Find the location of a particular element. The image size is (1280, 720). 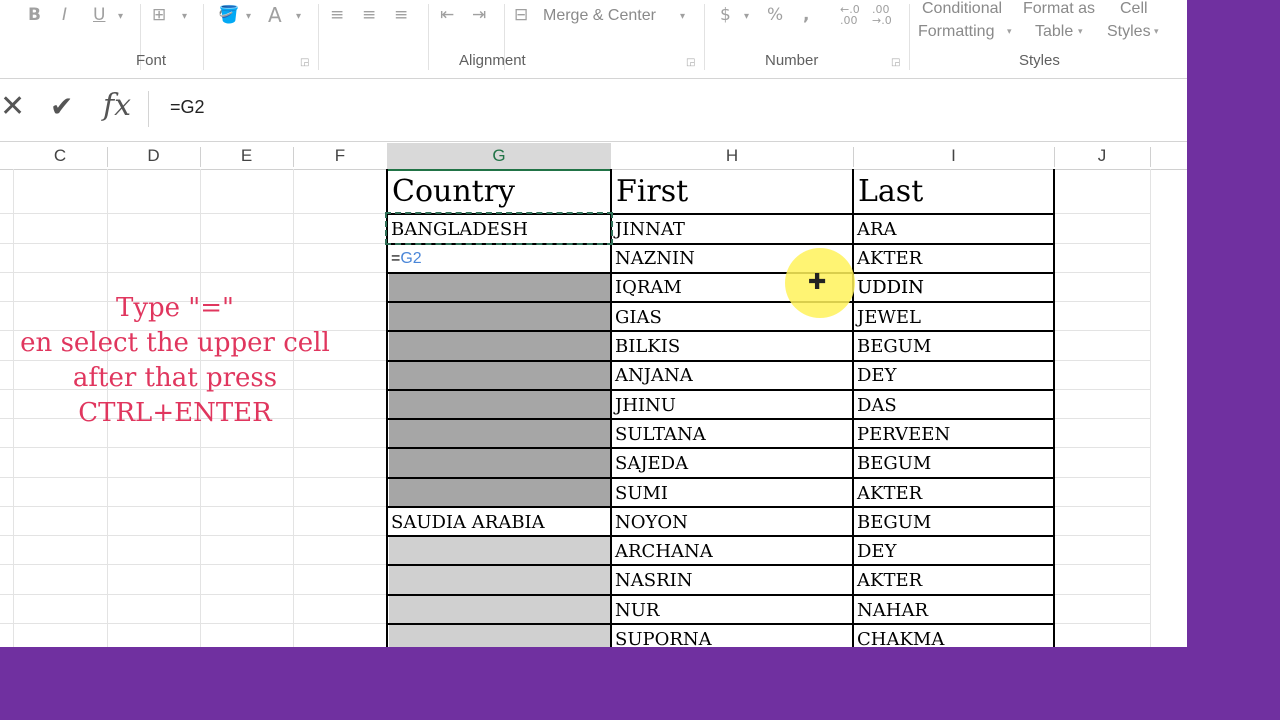

cell-styles-label-2: Styles is located at coordinates (1129, 32).